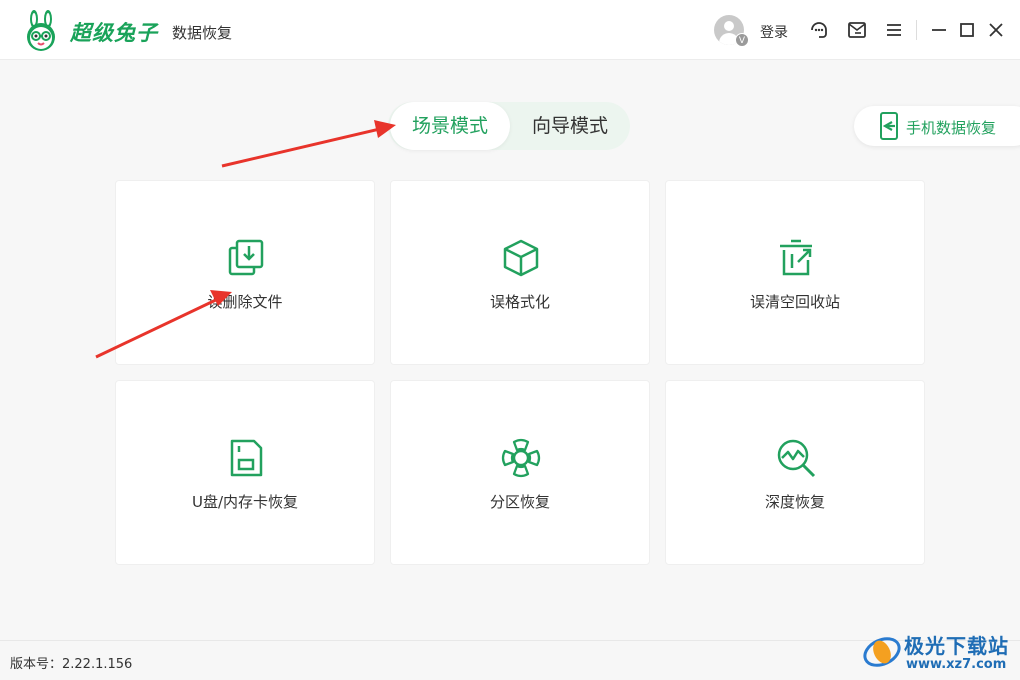 This screenshot has width=1020, height=680. What do you see at coordinates (894, 30) in the screenshot?
I see `menu-icon` at bounding box center [894, 30].